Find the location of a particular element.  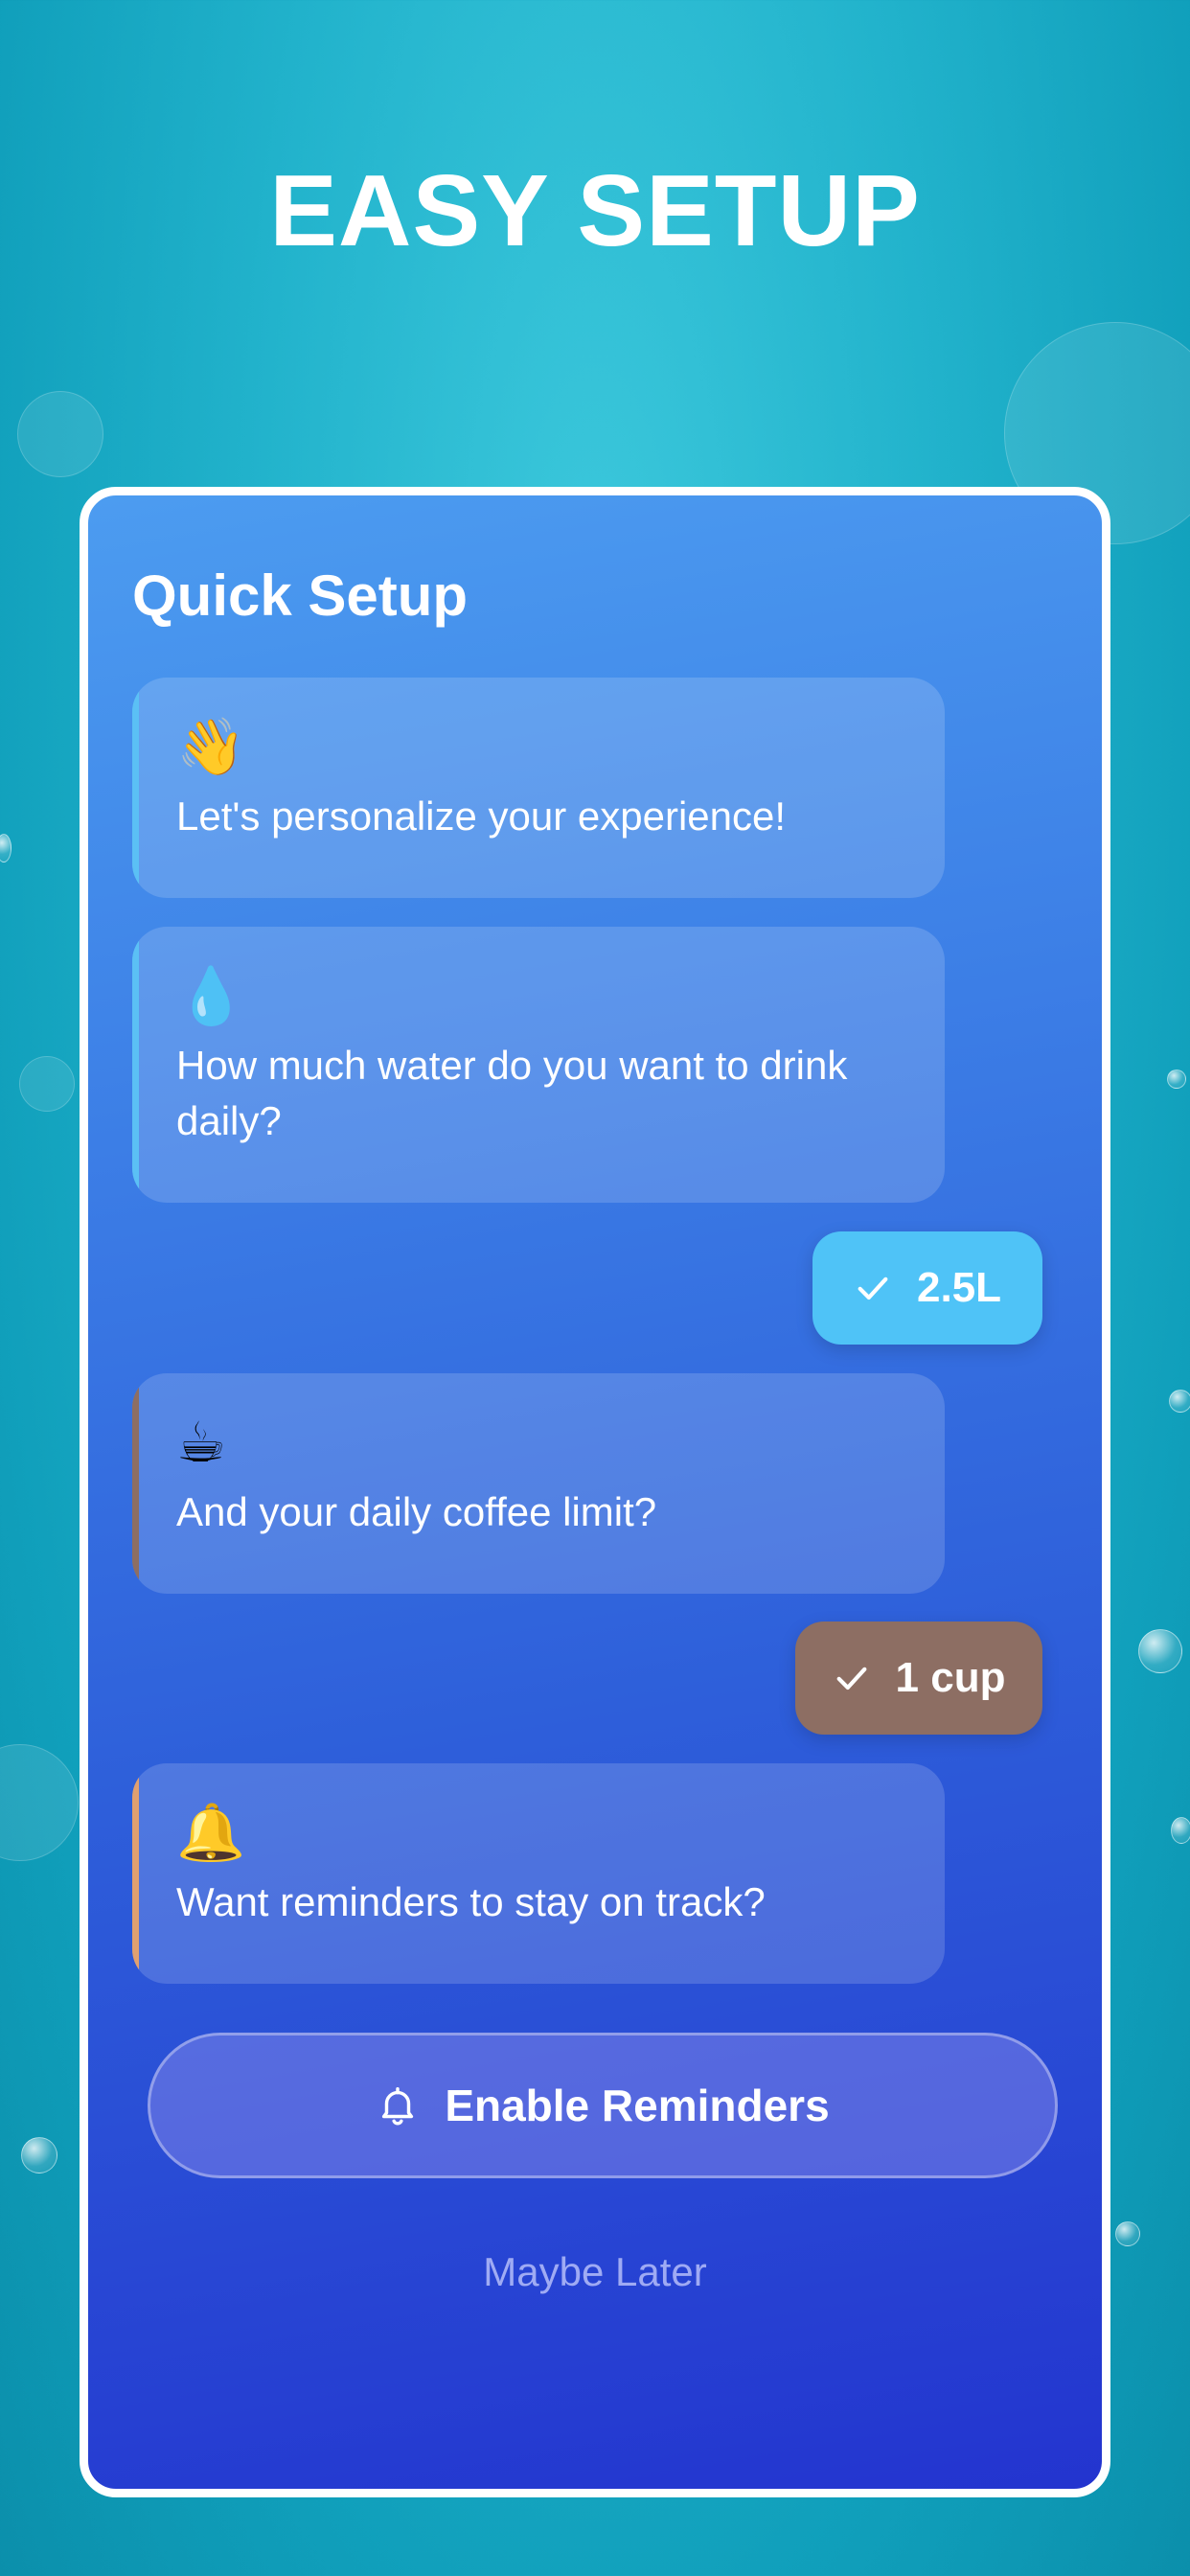

enable-reminders-button: Enable Reminders is located at coordinates (603, 2105).